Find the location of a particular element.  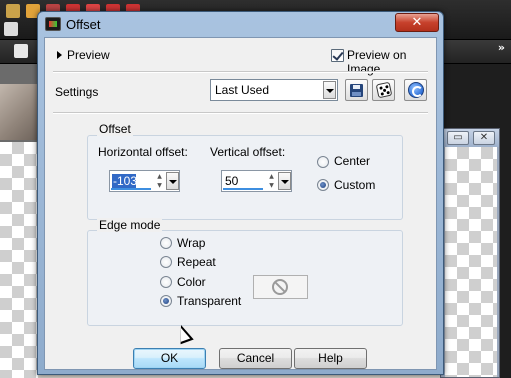

horizontal-offset-stepper: ▲ ▼ is located at coordinates (159, 181).